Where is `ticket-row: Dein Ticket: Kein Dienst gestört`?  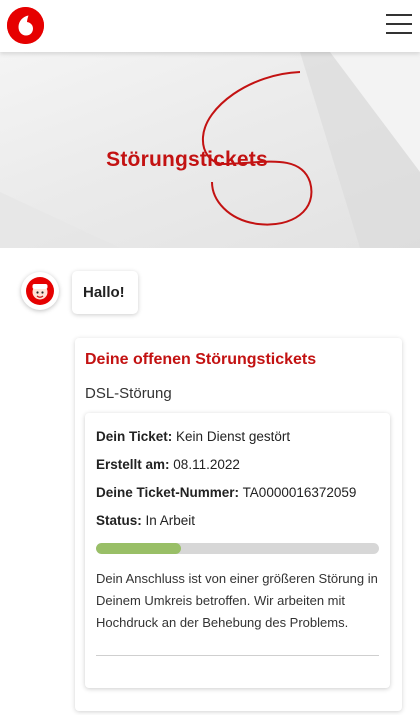
ticket-row: Dein Ticket: Kein Dienst gestört is located at coordinates (193, 436).